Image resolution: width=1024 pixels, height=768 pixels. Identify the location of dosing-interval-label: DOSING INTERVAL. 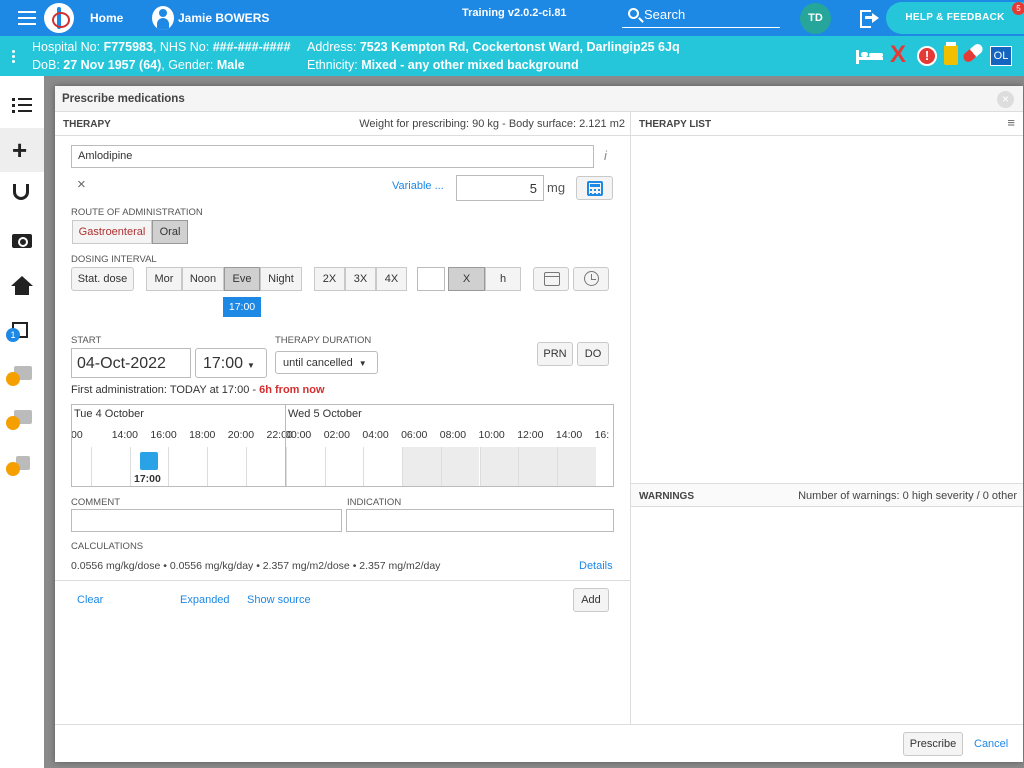
(114, 259).